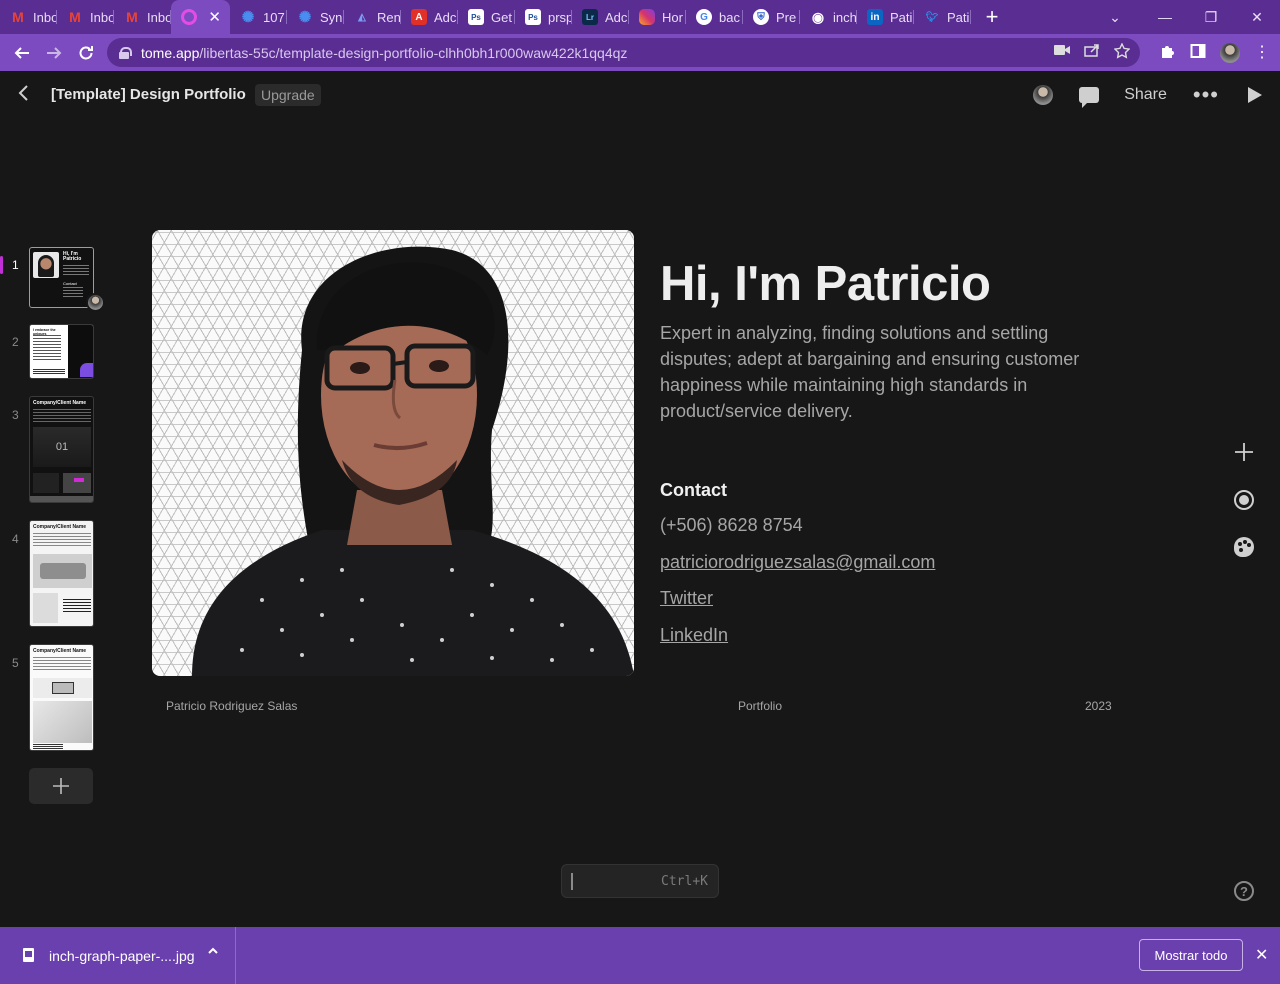 This screenshot has height=984, width=1280. What do you see at coordinates (616, 17) in the screenshot?
I see `browser-tab-label: Adc` at bounding box center [616, 17].